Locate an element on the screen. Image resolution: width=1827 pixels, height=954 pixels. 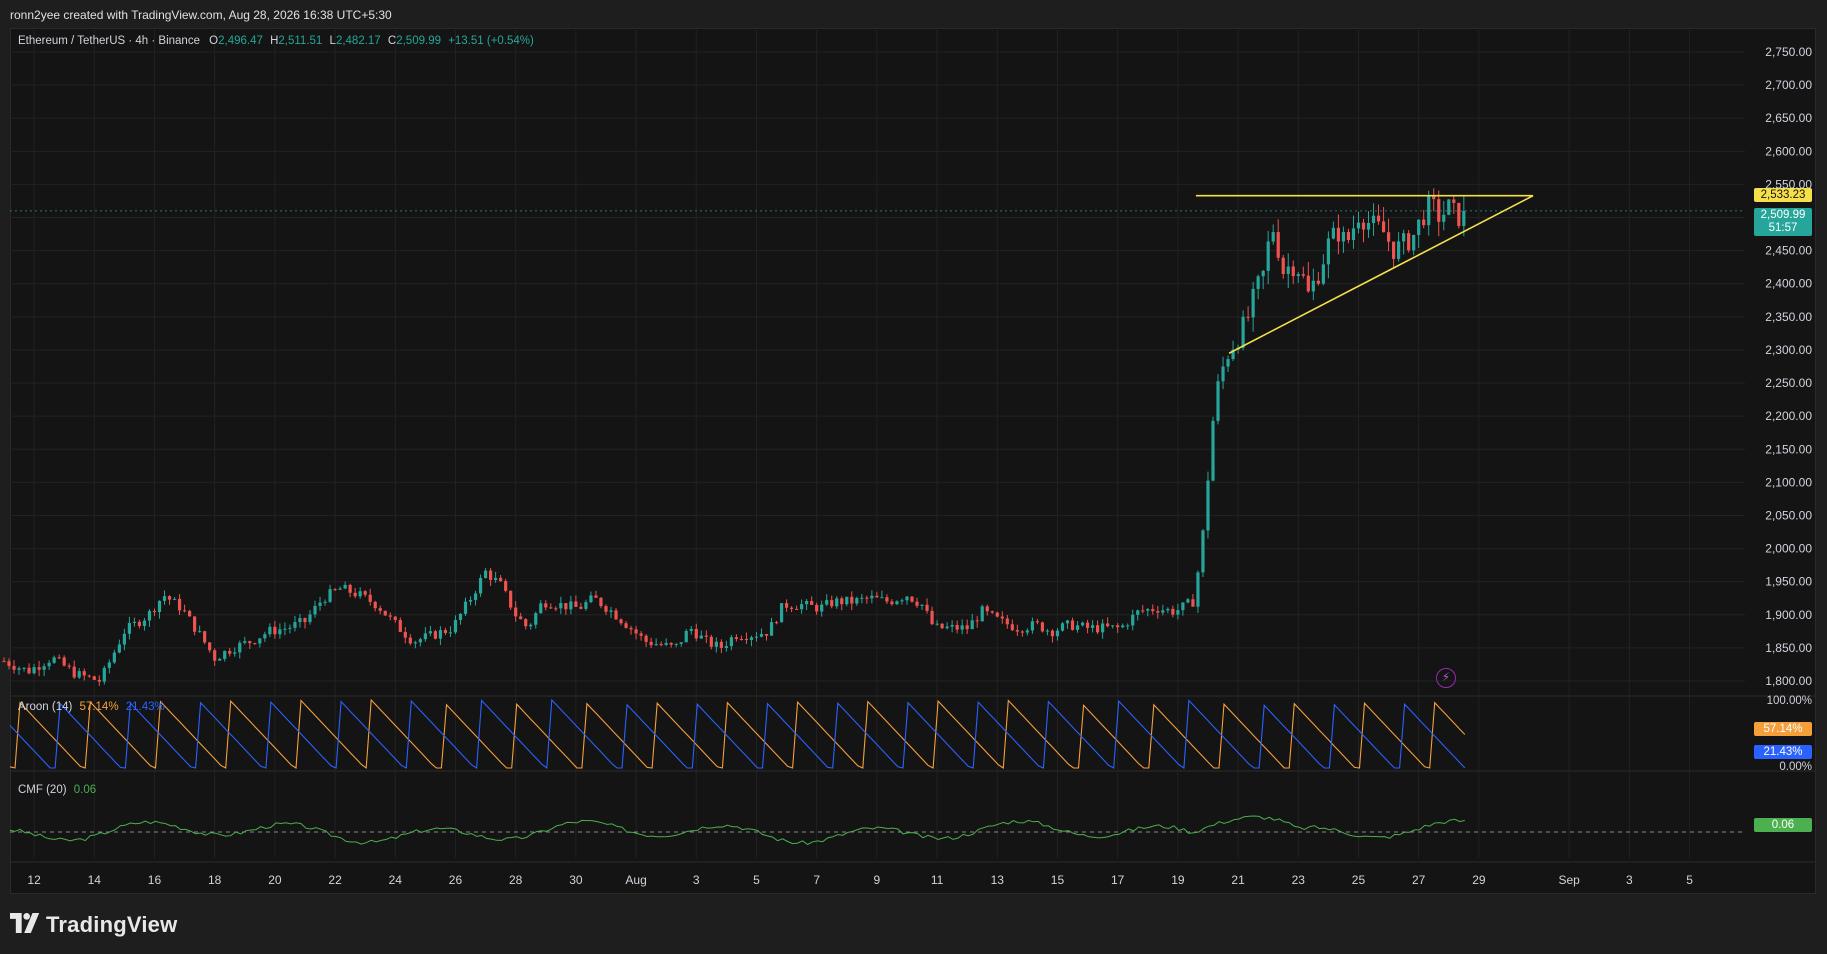
cmf-legend: CMF (20) 0.06 is located at coordinates (57, 790).